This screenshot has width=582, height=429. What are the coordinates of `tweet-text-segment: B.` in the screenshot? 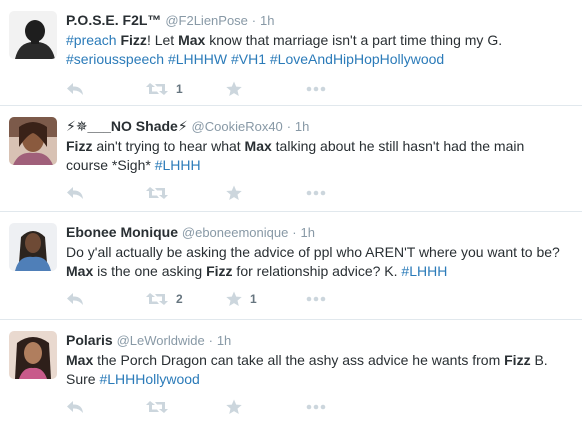 It's located at (539, 360).